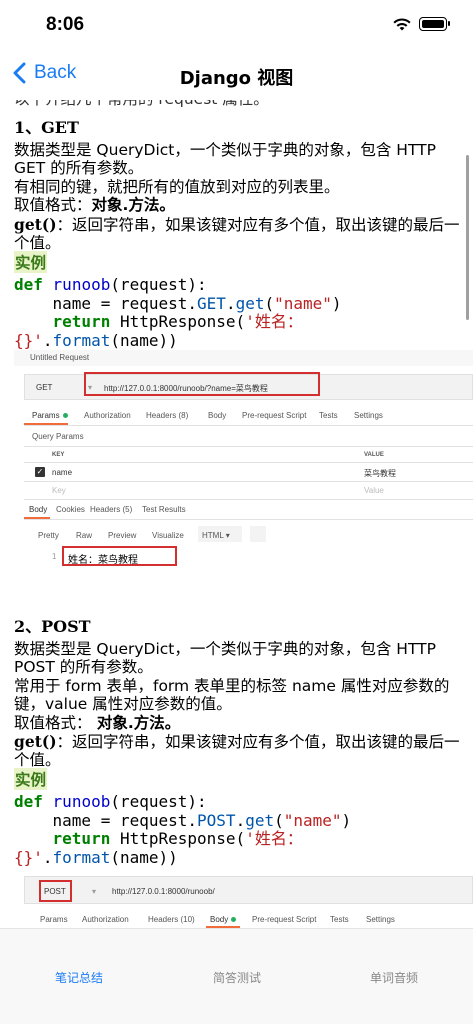 The height and width of the screenshot is (1024, 473). Describe the element at coordinates (79, 168) in the screenshot. I see `paragraph: GET 的所有参数。` at that location.